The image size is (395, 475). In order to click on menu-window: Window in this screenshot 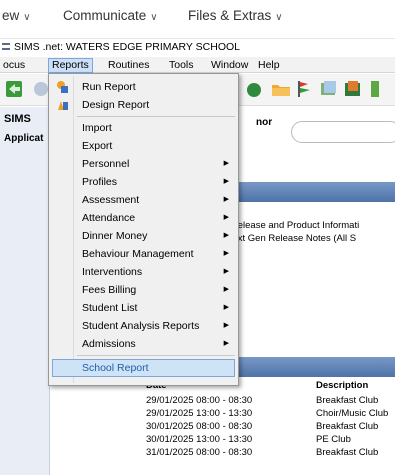, I will do `click(229, 65)`.